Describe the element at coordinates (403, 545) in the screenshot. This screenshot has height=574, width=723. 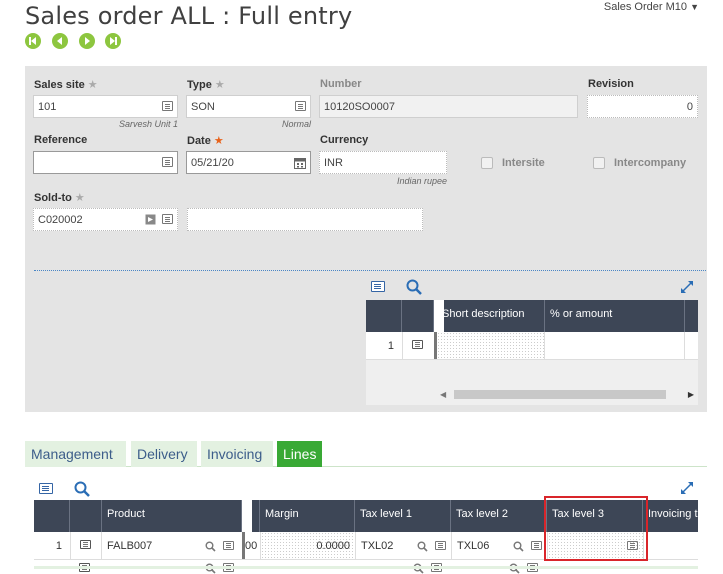
I see `tax-level-1-cell: TXL02` at that location.